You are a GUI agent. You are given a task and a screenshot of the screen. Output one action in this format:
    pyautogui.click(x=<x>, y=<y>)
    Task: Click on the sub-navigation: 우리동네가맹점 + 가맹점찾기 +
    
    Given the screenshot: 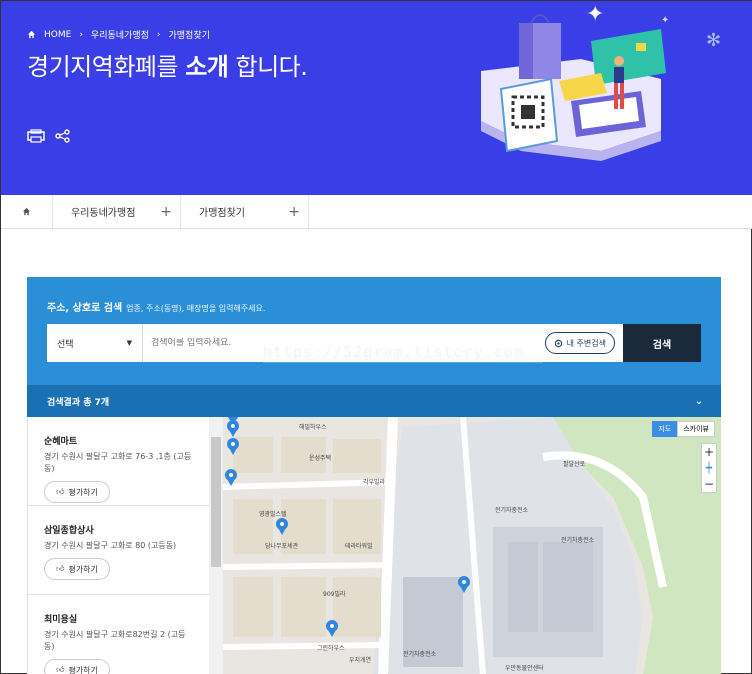 What is the action you would take?
    pyautogui.click(x=376, y=212)
    